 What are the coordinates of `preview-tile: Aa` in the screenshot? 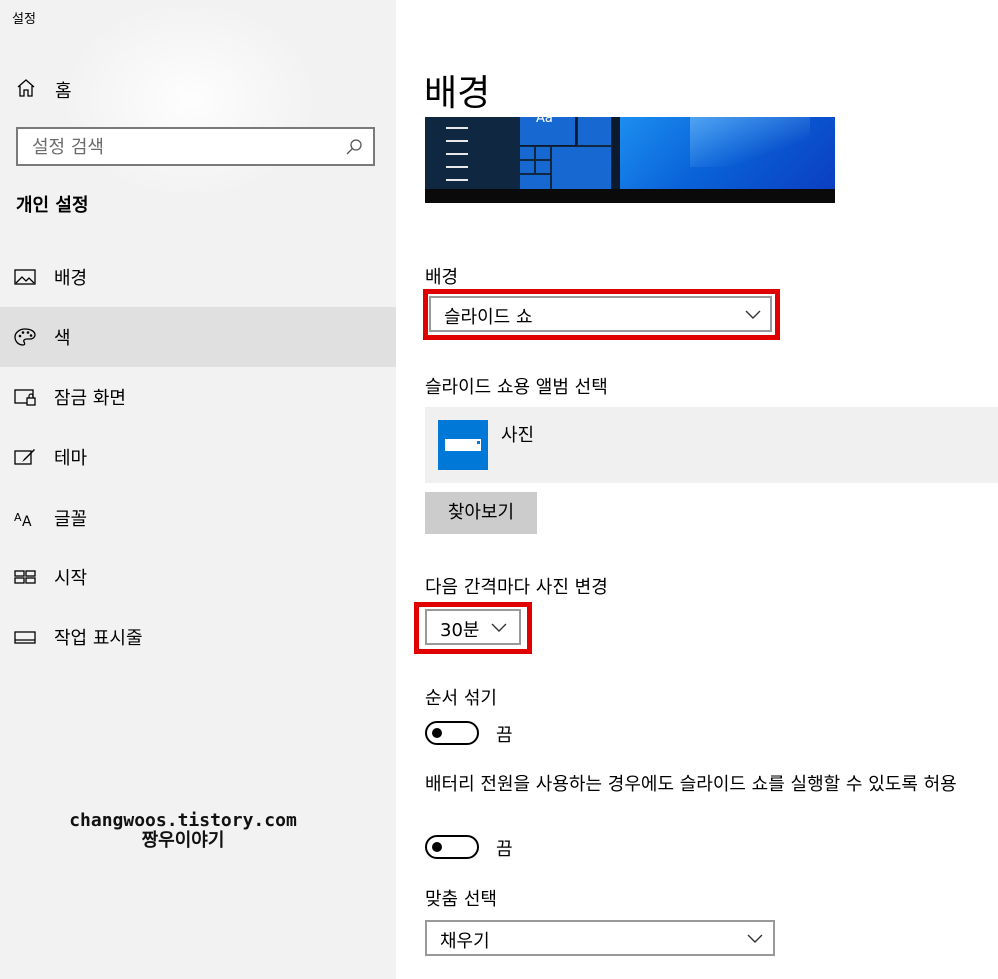 It's located at (547, 131).